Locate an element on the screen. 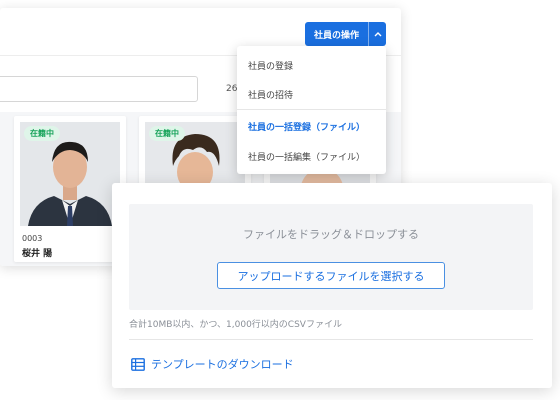 This screenshot has height=400, width=560. panel-divider is located at coordinates (331, 339).